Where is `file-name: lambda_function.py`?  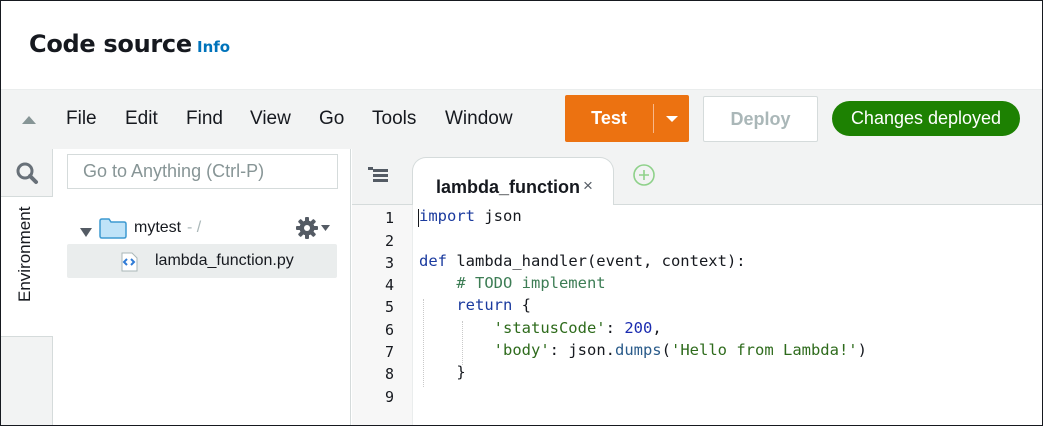 file-name: lambda_function.py is located at coordinates (224, 260).